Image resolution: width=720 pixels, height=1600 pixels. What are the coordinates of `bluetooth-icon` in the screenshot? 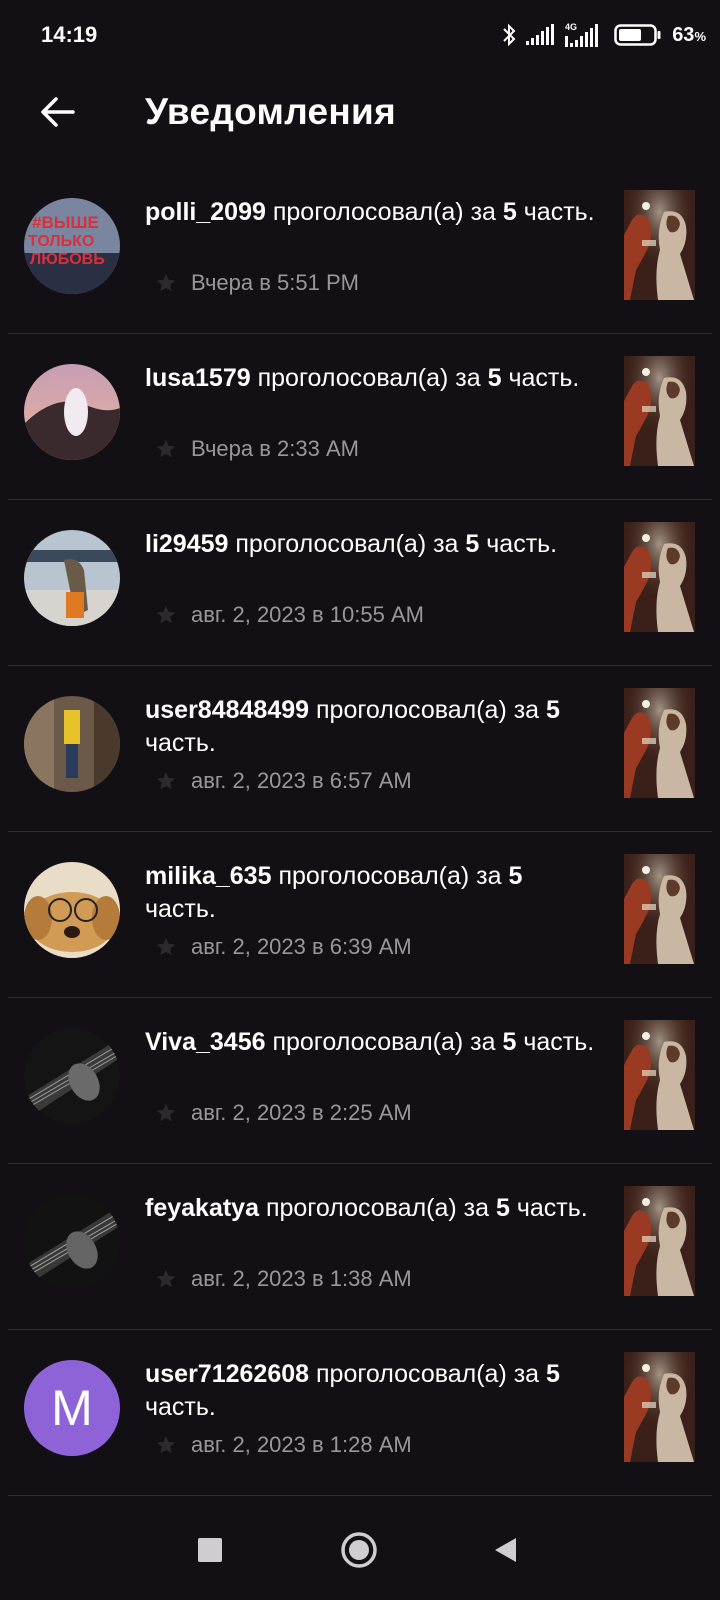 It's located at (509, 35).